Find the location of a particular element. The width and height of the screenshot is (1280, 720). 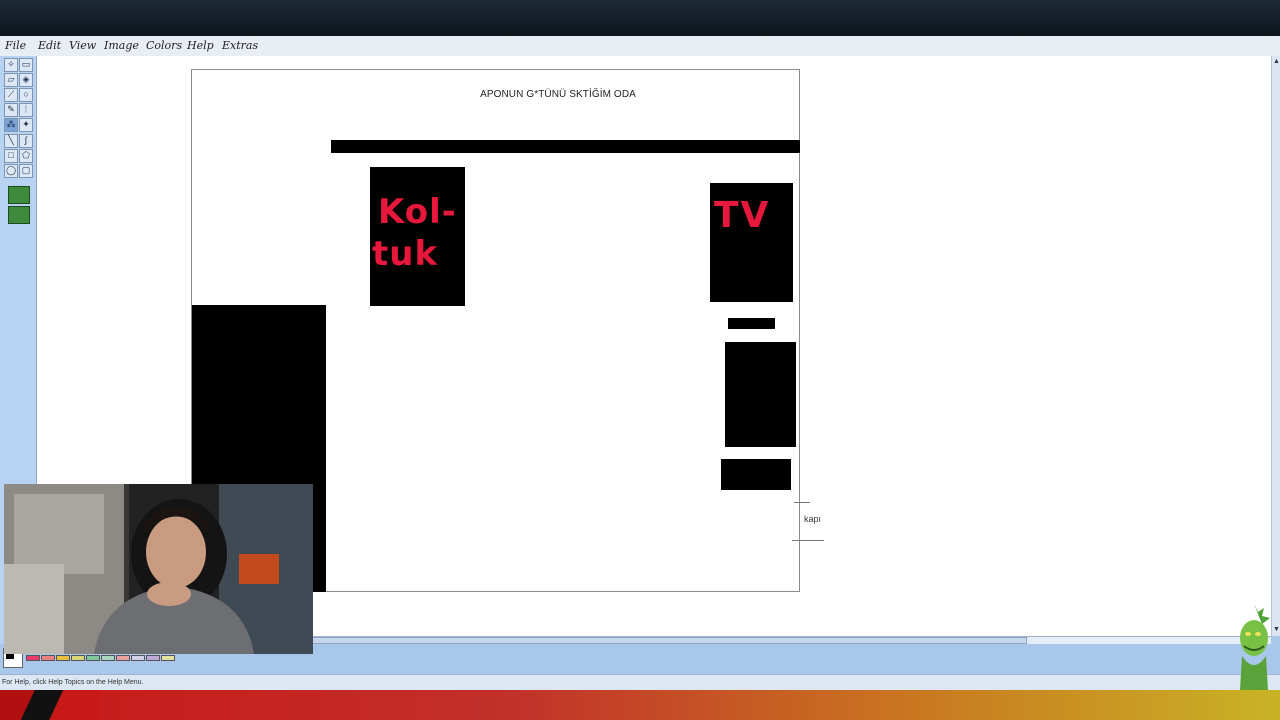

wall-top is located at coordinates (565, 146).